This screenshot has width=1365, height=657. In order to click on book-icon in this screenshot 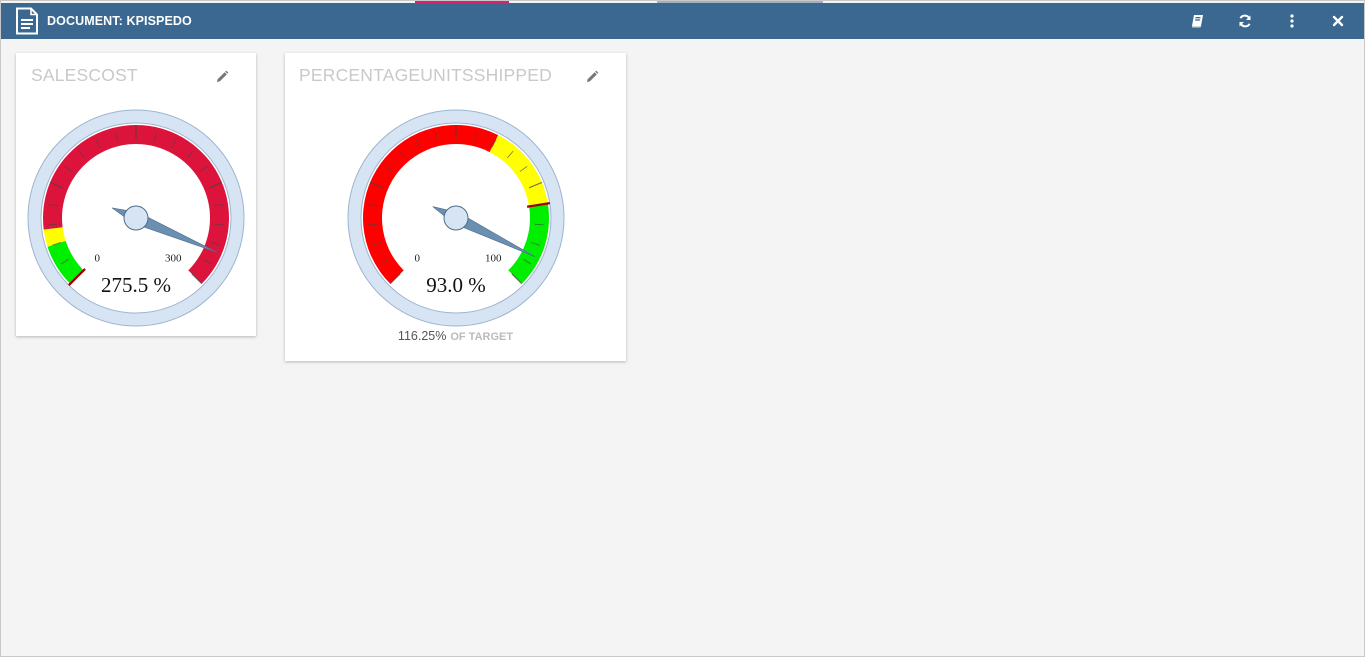, I will do `click(1197, 21)`.